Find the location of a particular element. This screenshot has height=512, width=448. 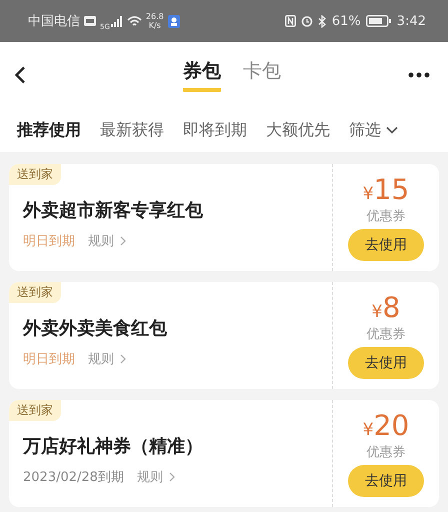

nfc-icon is located at coordinates (290, 21).